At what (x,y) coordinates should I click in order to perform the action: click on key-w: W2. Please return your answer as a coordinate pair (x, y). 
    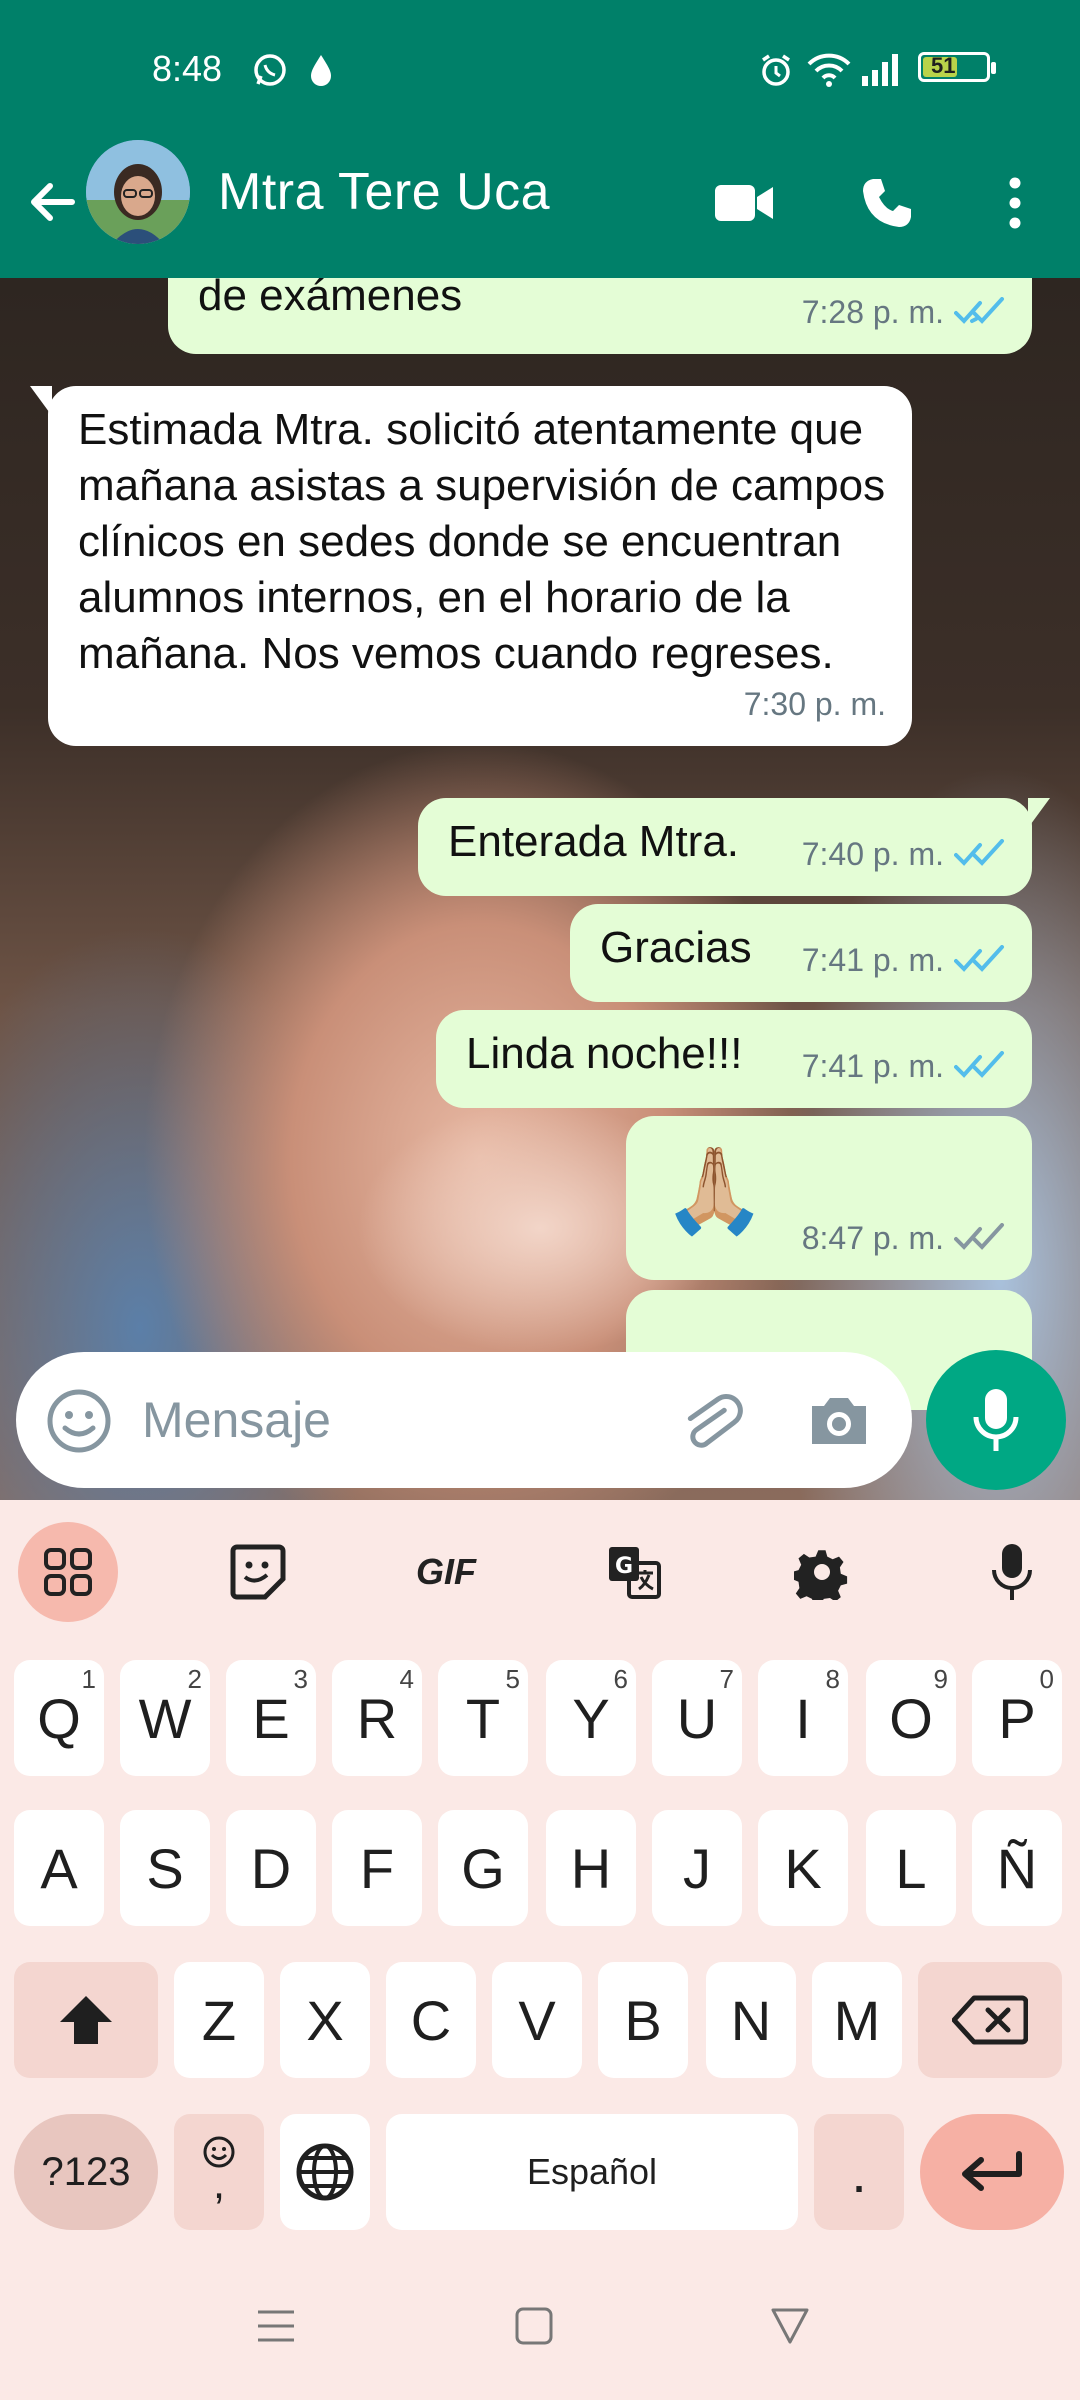
    Looking at the image, I should click on (165, 1718).